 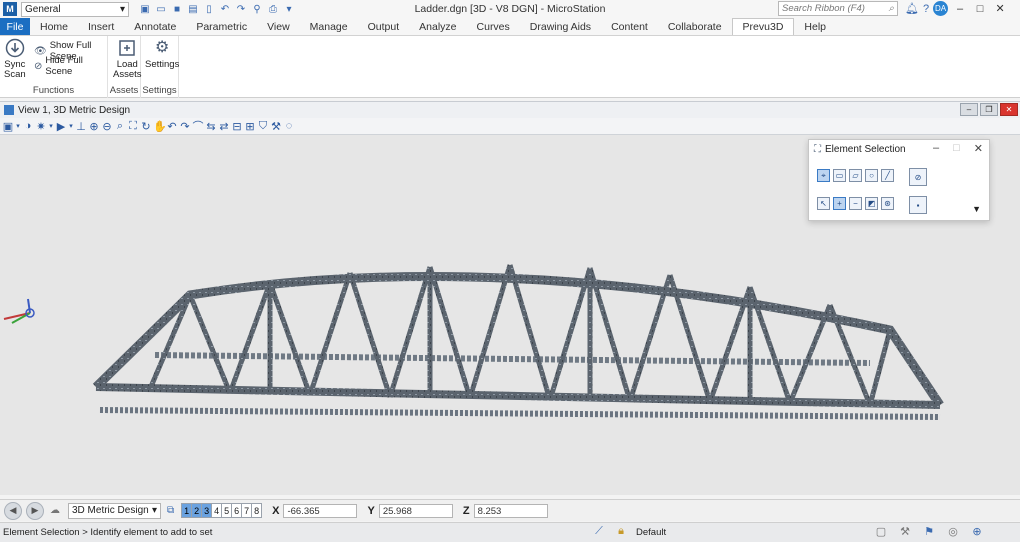 What do you see at coordinates (107, 126) in the screenshot?
I see `zoom-out-icon: ⊖` at bounding box center [107, 126].